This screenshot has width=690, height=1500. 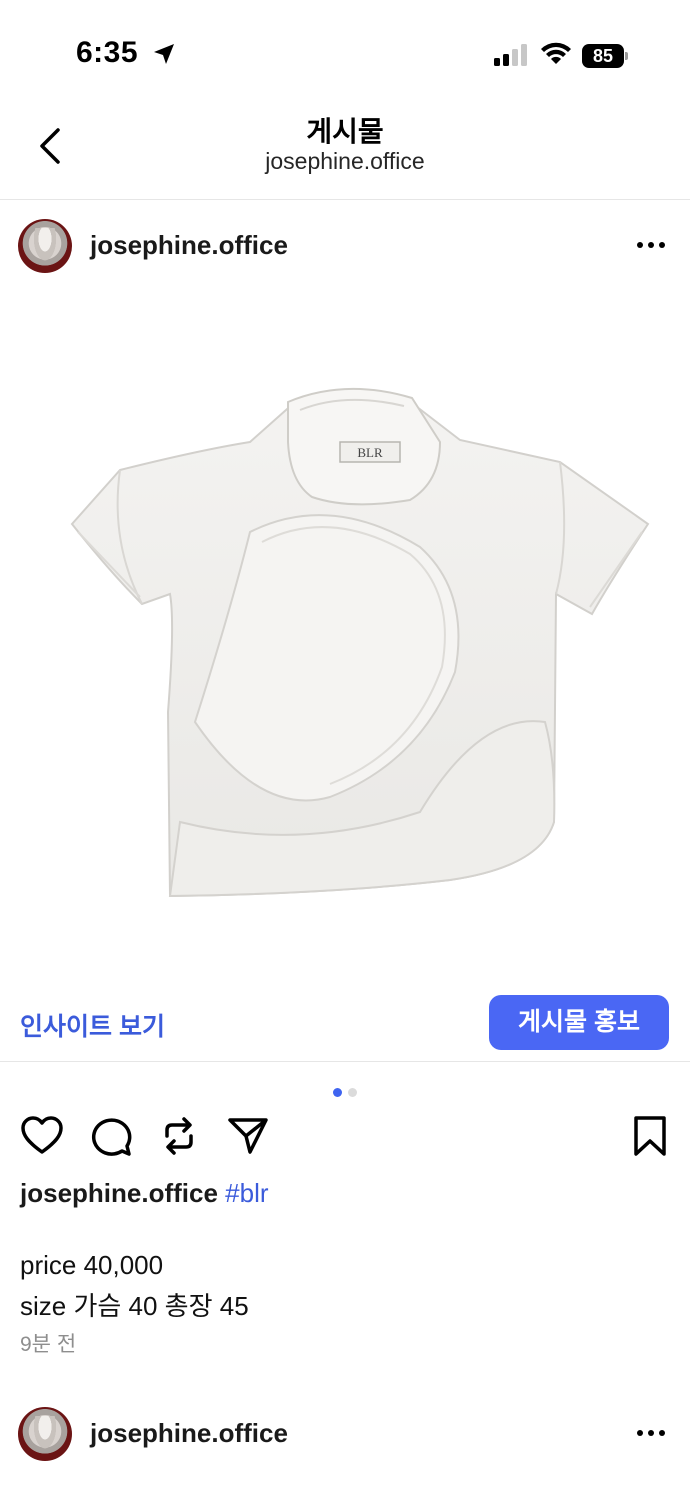 What do you see at coordinates (337, 1092) in the screenshot?
I see `carousel-dot-active` at bounding box center [337, 1092].